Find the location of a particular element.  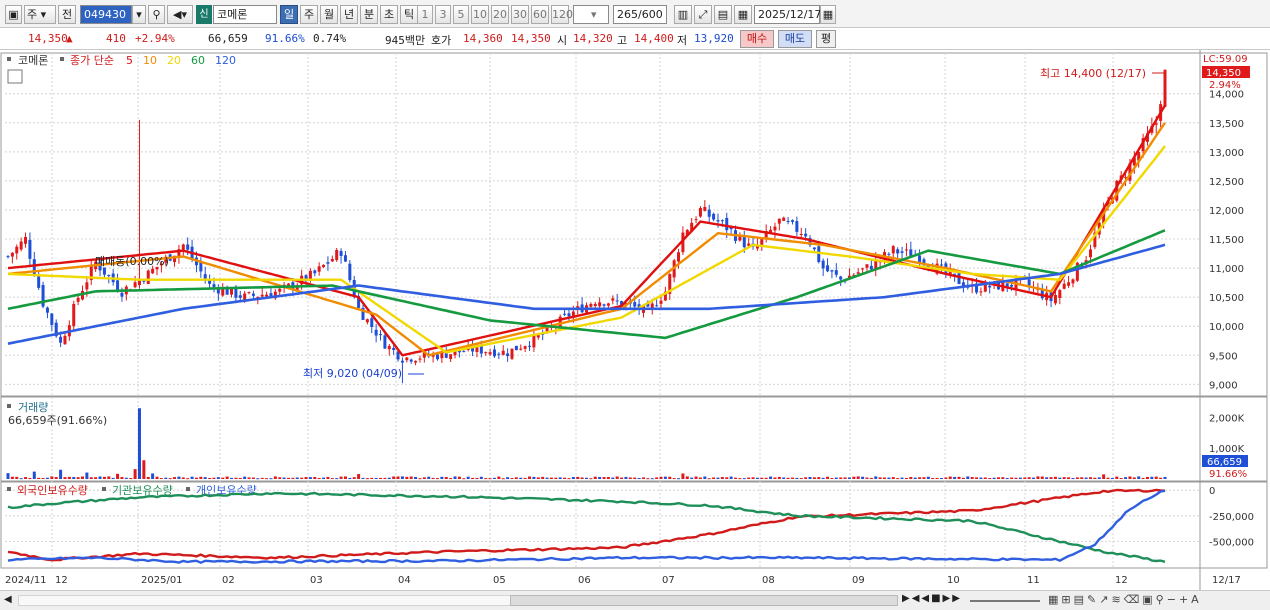

interval-tab: 10 is located at coordinates (480, 14).